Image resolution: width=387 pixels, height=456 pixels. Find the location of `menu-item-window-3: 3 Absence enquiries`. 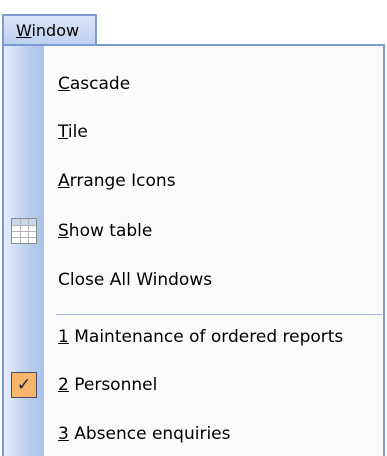

menu-item-window-3: 3 Absence enquiries is located at coordinates (213, 433).